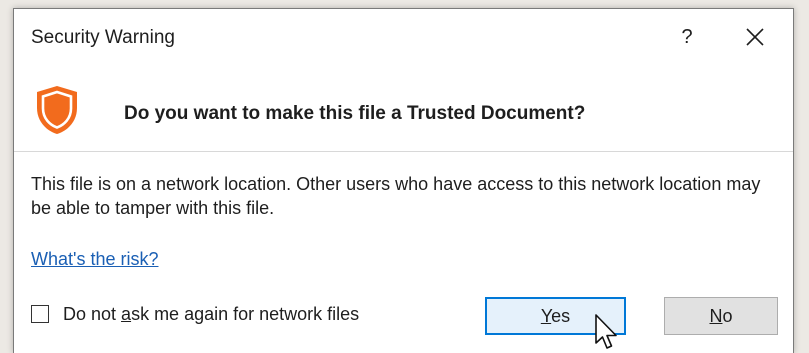 The width and height of the screenshot is (809, 353). Describe the element at coordinates (403, 151) in the screenshot. I see `divider` at that location.